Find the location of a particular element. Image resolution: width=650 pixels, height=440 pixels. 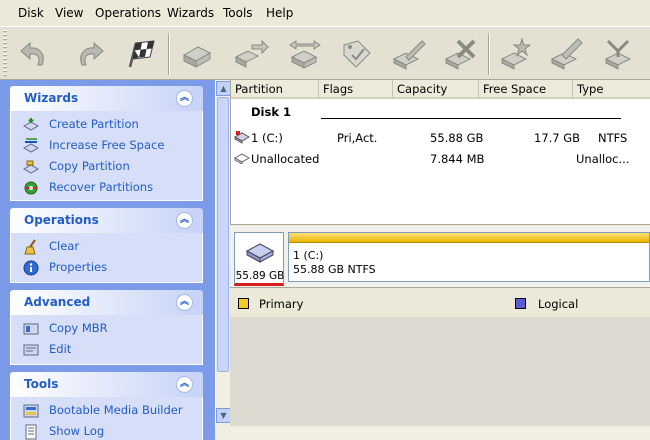

advanced-panel-title: Advanced is located at coordinates (57, 302).